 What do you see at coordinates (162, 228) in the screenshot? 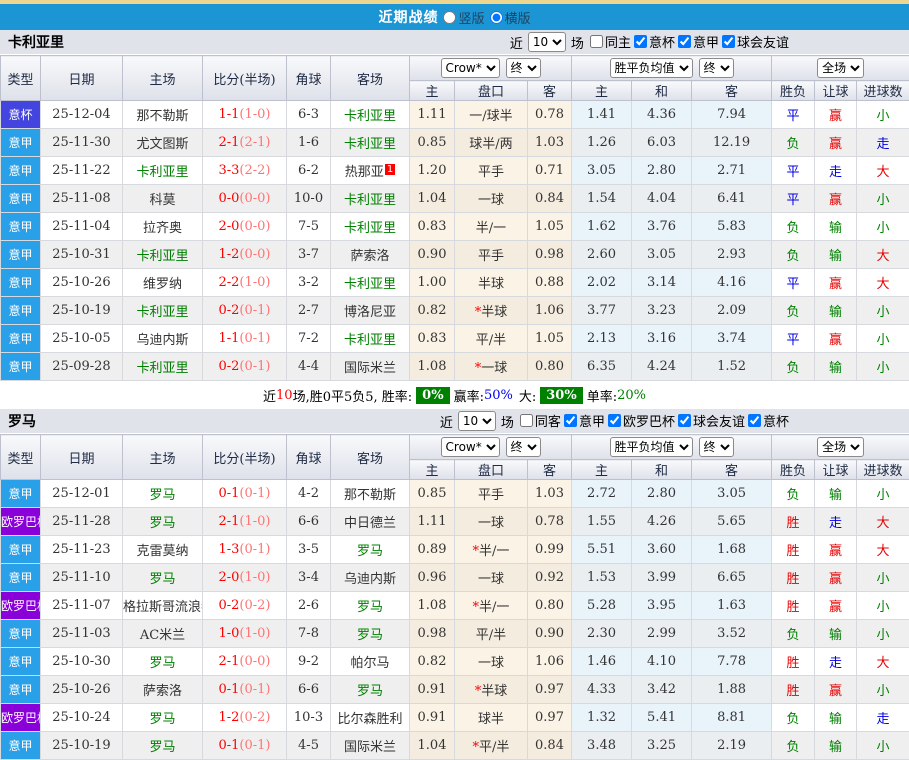
I see `home-team-name: 拉齐奥` at bounding box center [162, 228].